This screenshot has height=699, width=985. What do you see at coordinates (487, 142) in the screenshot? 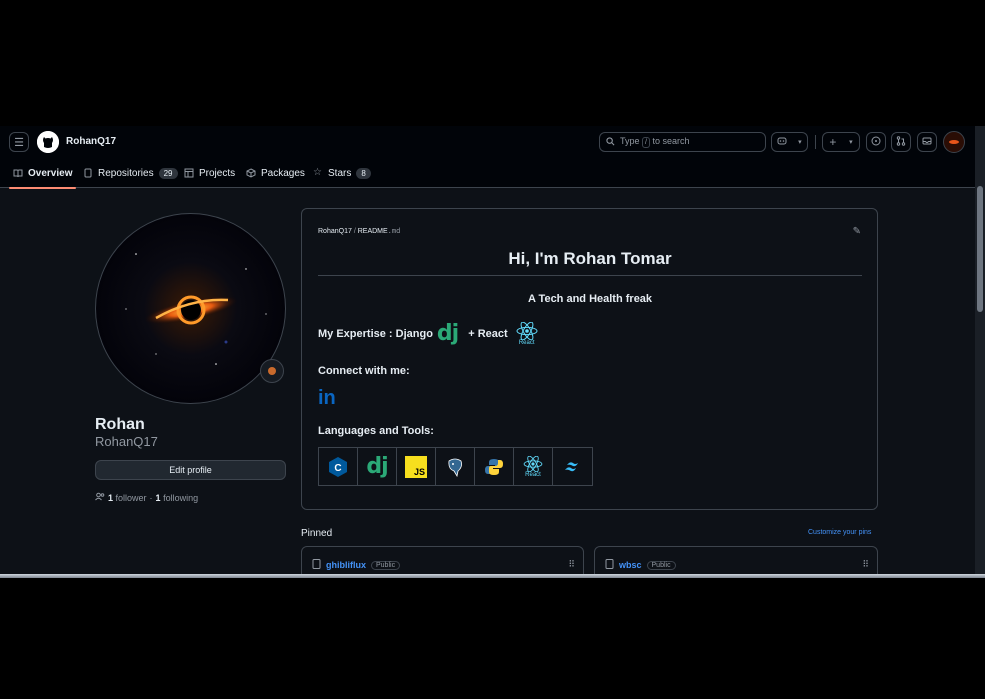
I see `global-header: ☰ RohanQ17 Type / to search ▾ + ▾` at bounding box center [487, 142].